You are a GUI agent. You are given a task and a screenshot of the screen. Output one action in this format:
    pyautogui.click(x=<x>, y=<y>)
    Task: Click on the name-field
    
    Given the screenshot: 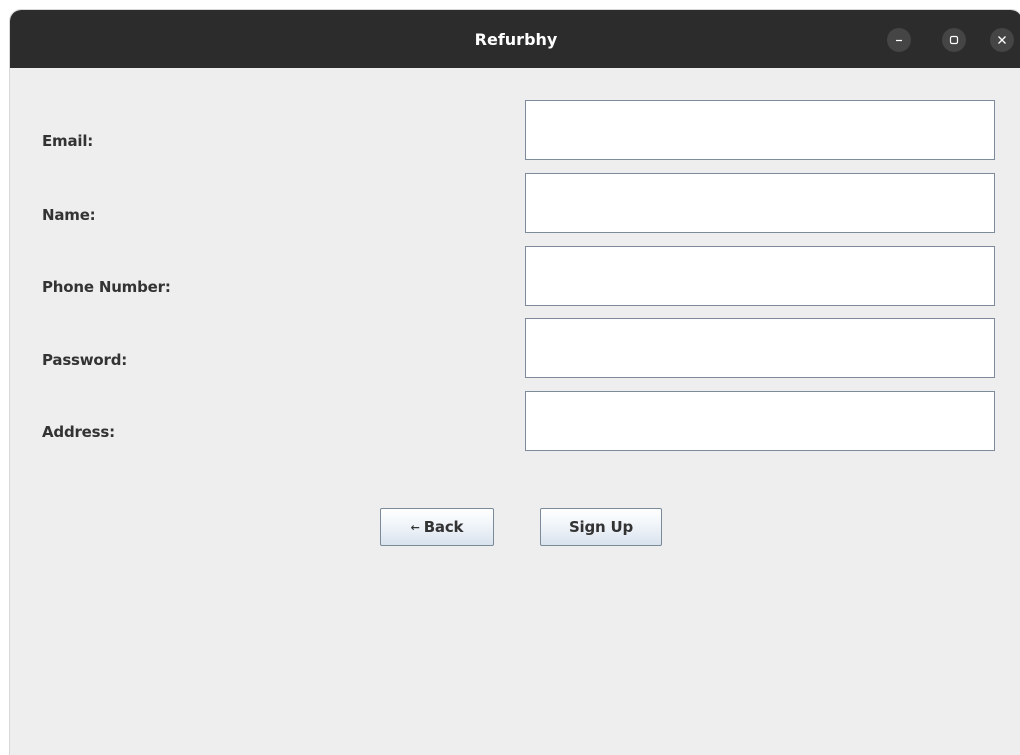 What is the action you would take?
    pyautogui.click(x=760, y=203)
    